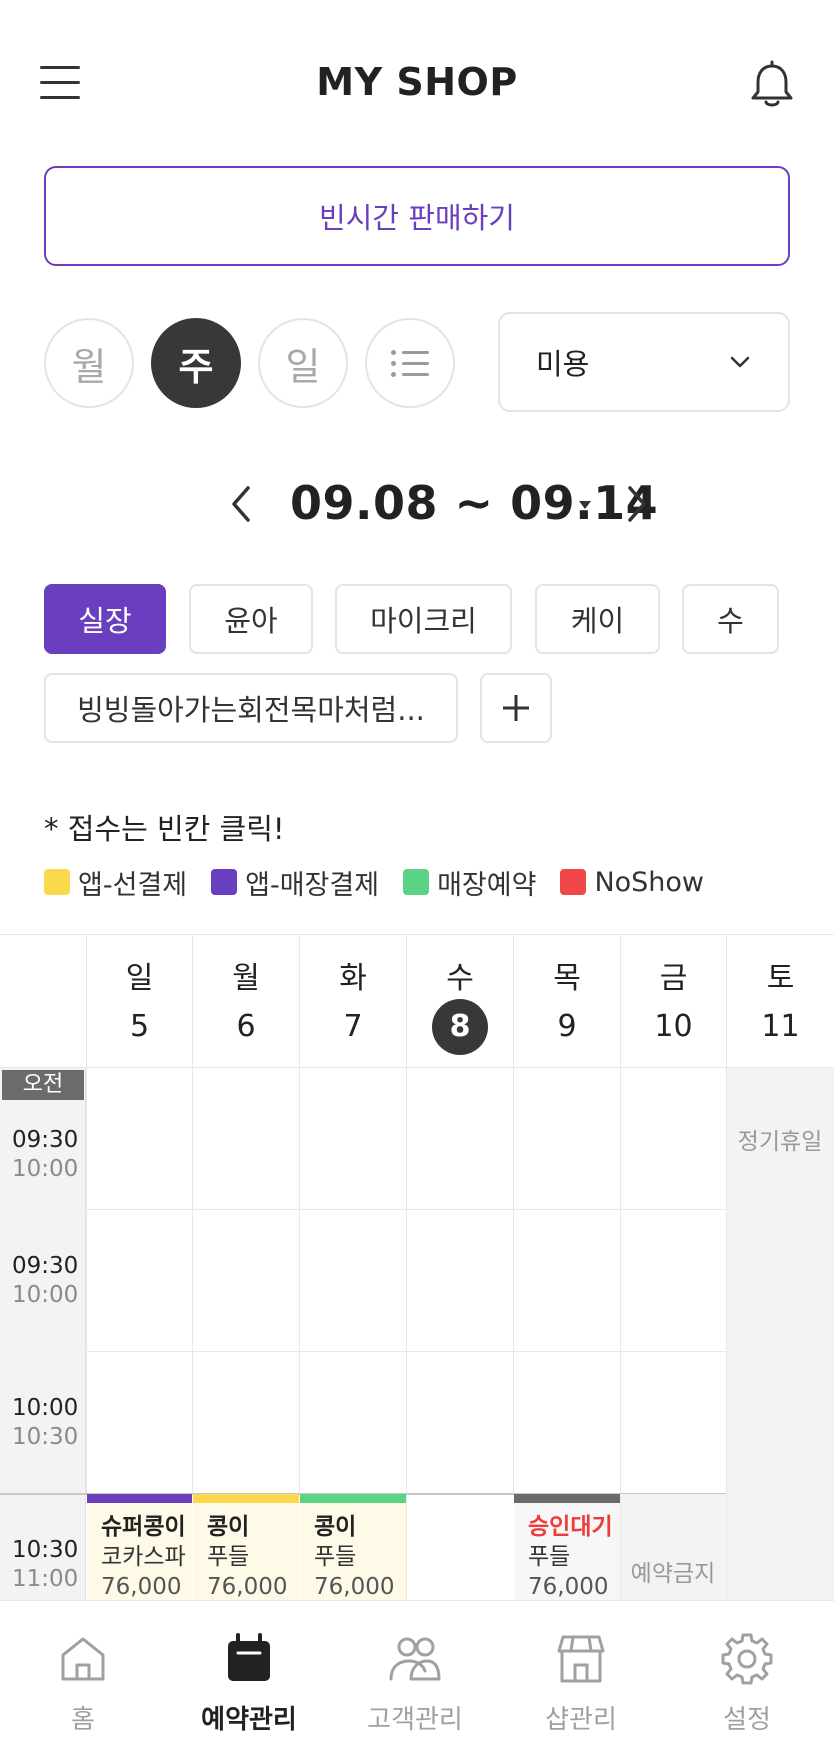 This screenshot has height=1758, width=834. What do you see at coordinates (644, 362) in the screenshot?
I see `category-select: 미용` at bounding box center [644, 362].